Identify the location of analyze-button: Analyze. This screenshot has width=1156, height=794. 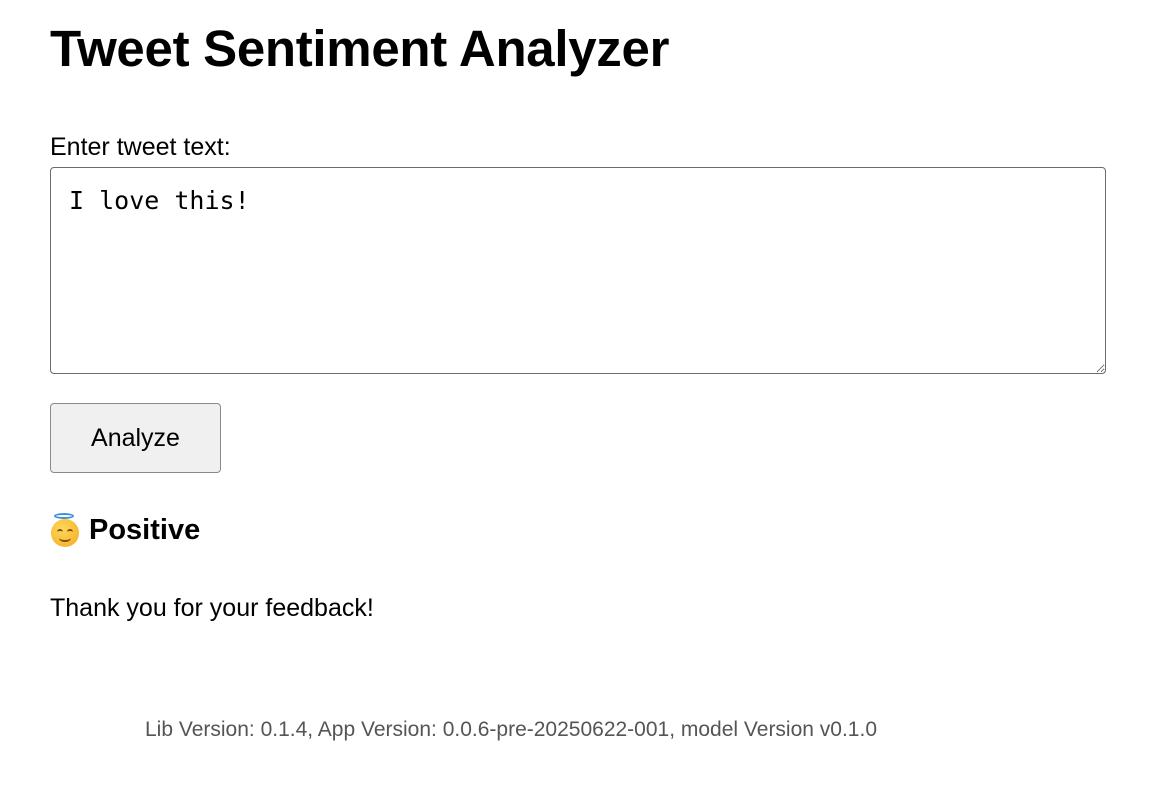
(135, 438).